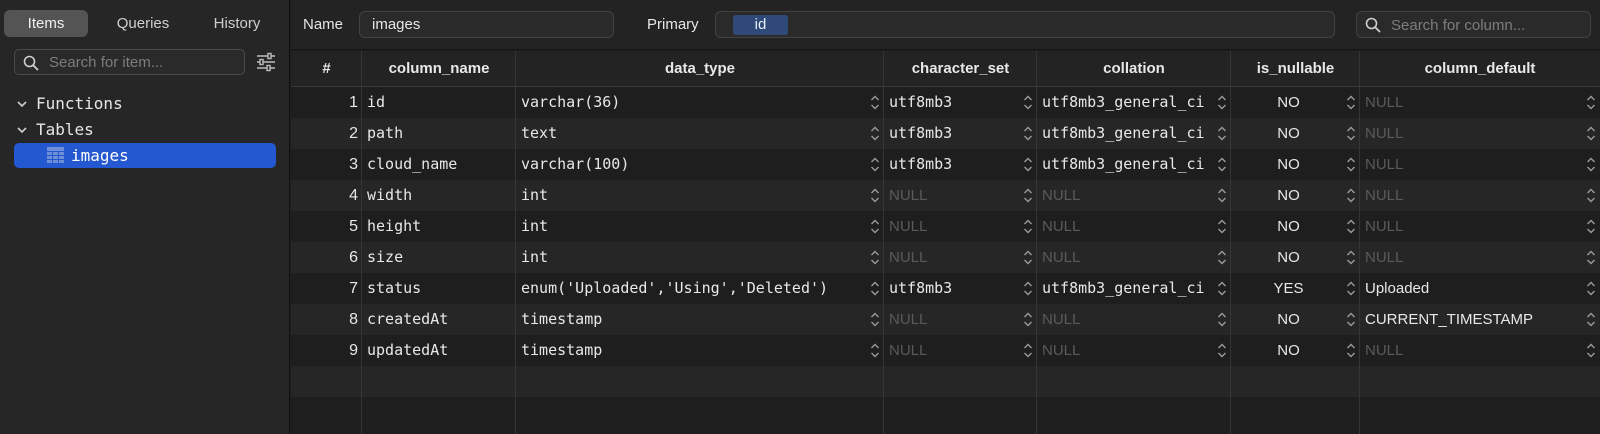 Image resolution: width=1600 pixels, height=434 pixels. What do you see at coordinates (266, 62) in the screenshot?
I see `sliders-icon` at bounding box center [266, 62].